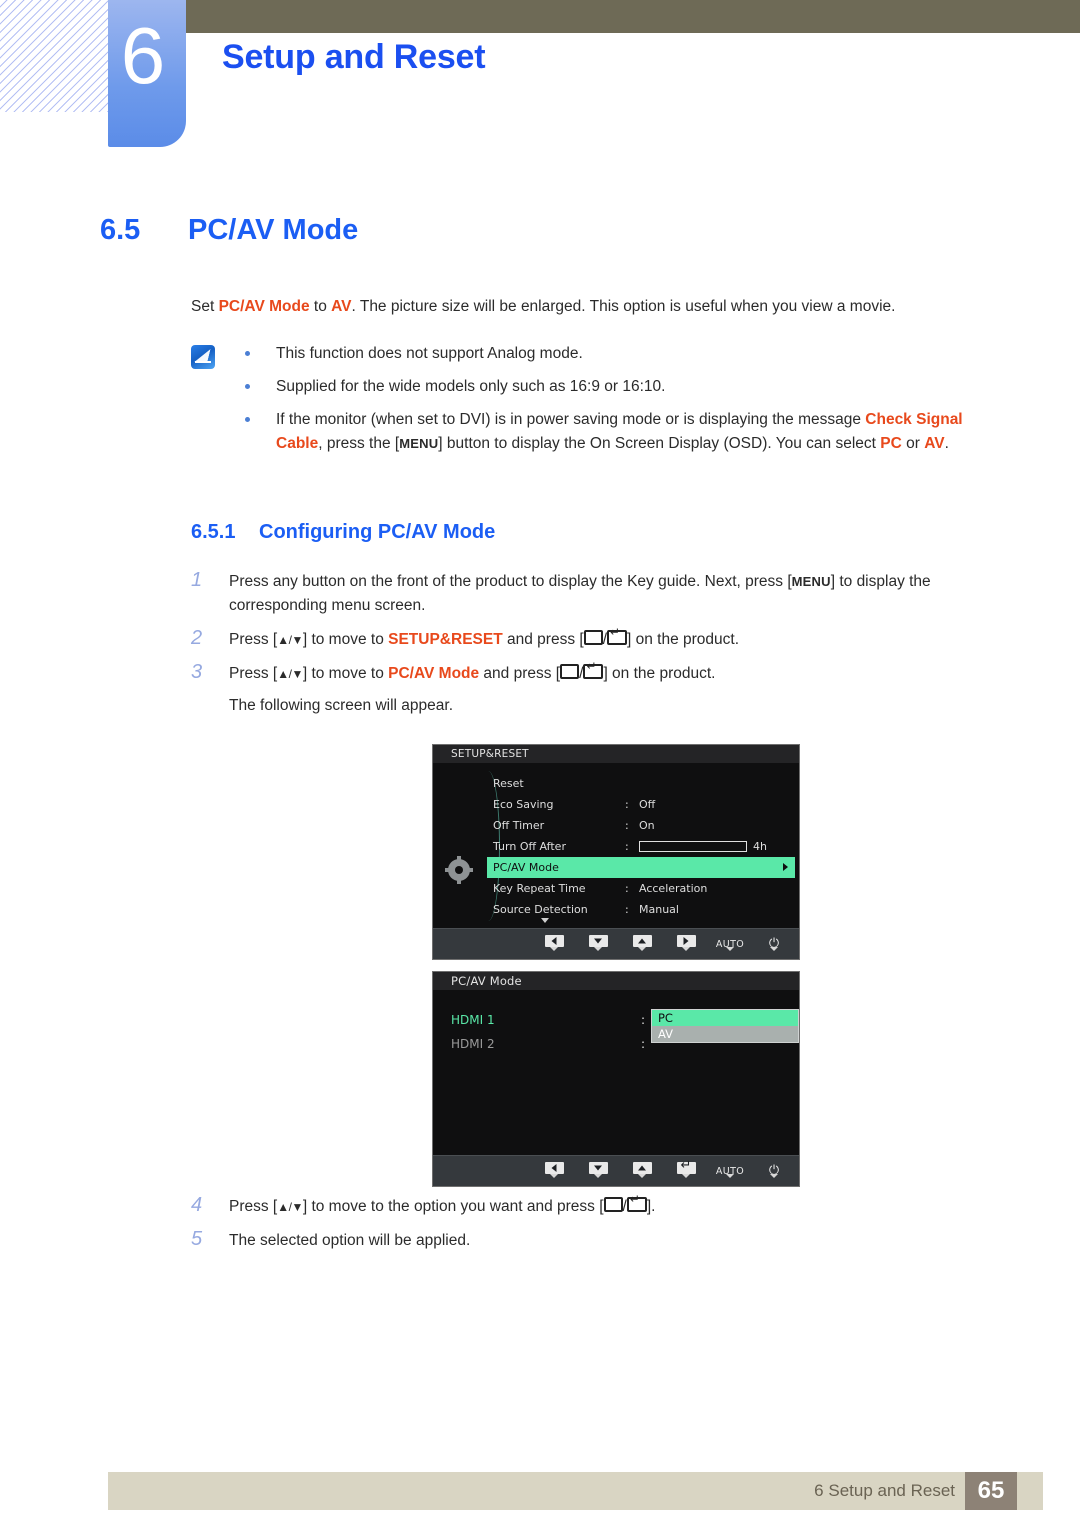 Image resolution: width=1080 pixels, height=1527 pixels. What do you see at coordinates (641, 867) in the screenshot?
I see `osd1-row-pcav-mode: PC/AV Mode` at bounding box center [641, 867].